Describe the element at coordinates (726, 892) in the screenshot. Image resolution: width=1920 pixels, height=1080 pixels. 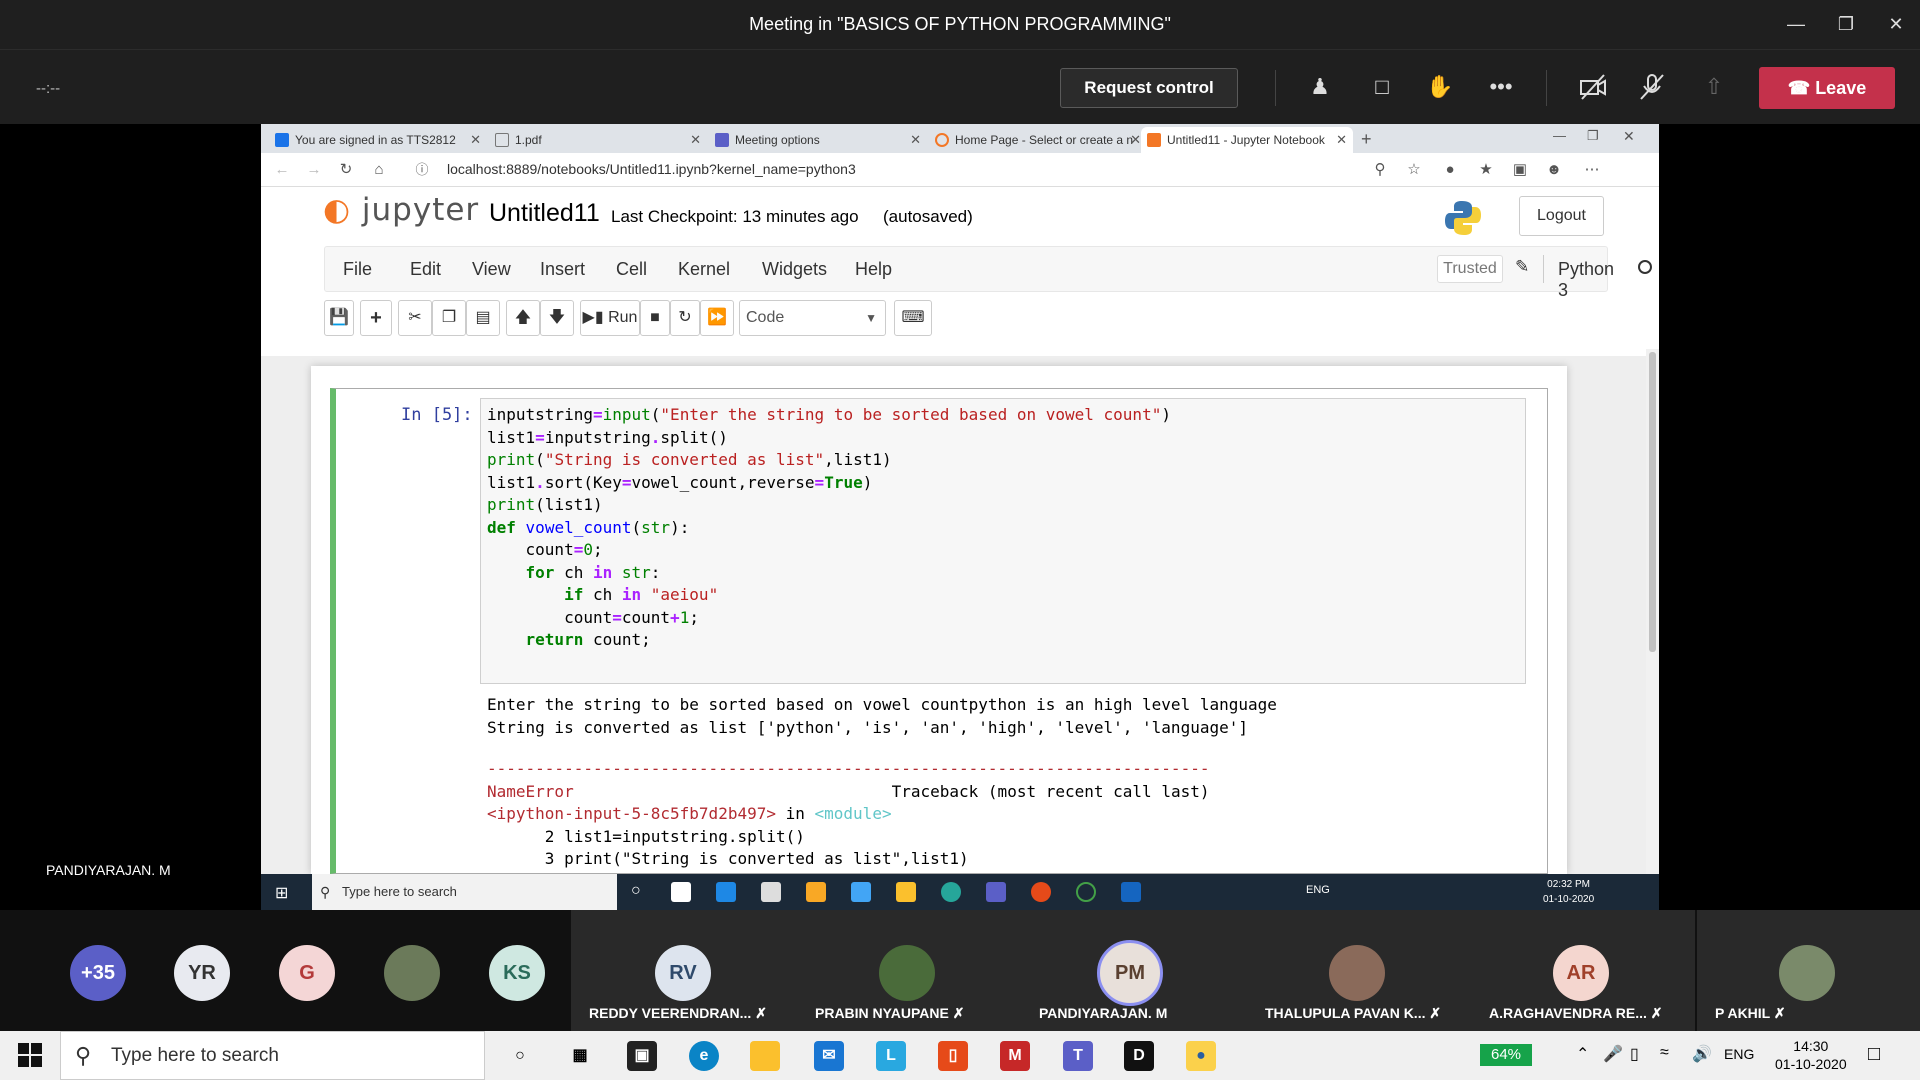
I see `remote-dropbox-icon` at that location.